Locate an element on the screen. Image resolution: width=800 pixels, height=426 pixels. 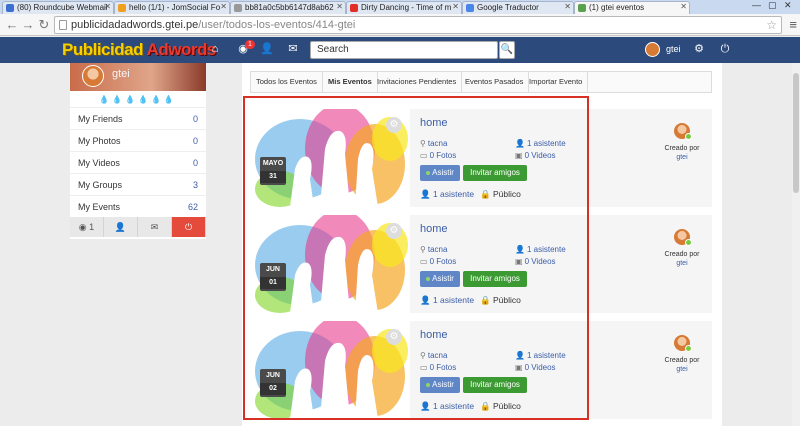
browser-tab: hello (1/1) - JomSocial Fo ✕ is located at coordinates (172, 7).